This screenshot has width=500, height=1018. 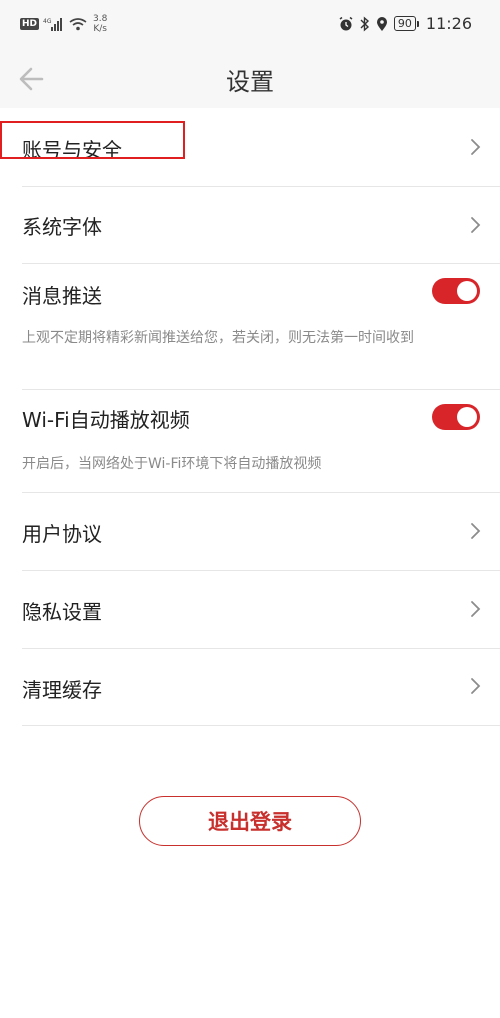 What do you see at coordinates (261, 725) in the screenshot?
I see `divider` at bounding box center [261, 725].